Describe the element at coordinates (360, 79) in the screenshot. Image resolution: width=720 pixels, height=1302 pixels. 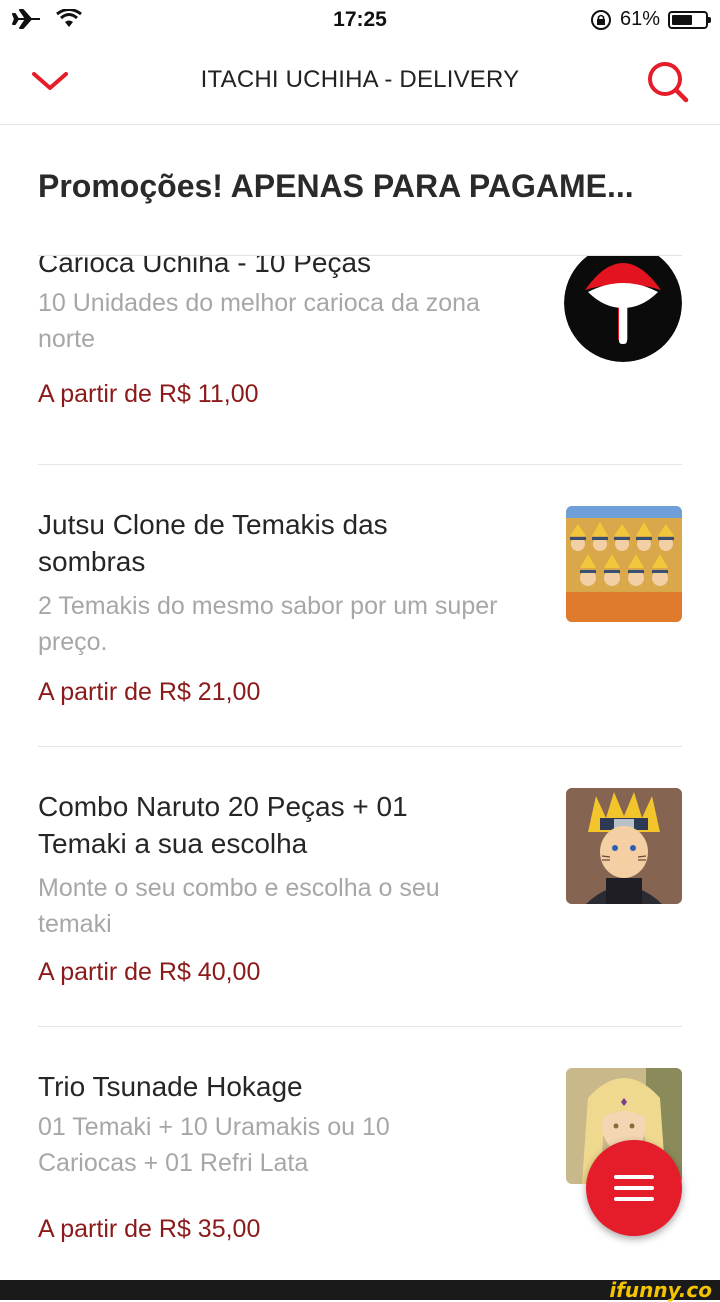
I see `page-title: ITACHI UCHIHA - DELIVERY` at that location.